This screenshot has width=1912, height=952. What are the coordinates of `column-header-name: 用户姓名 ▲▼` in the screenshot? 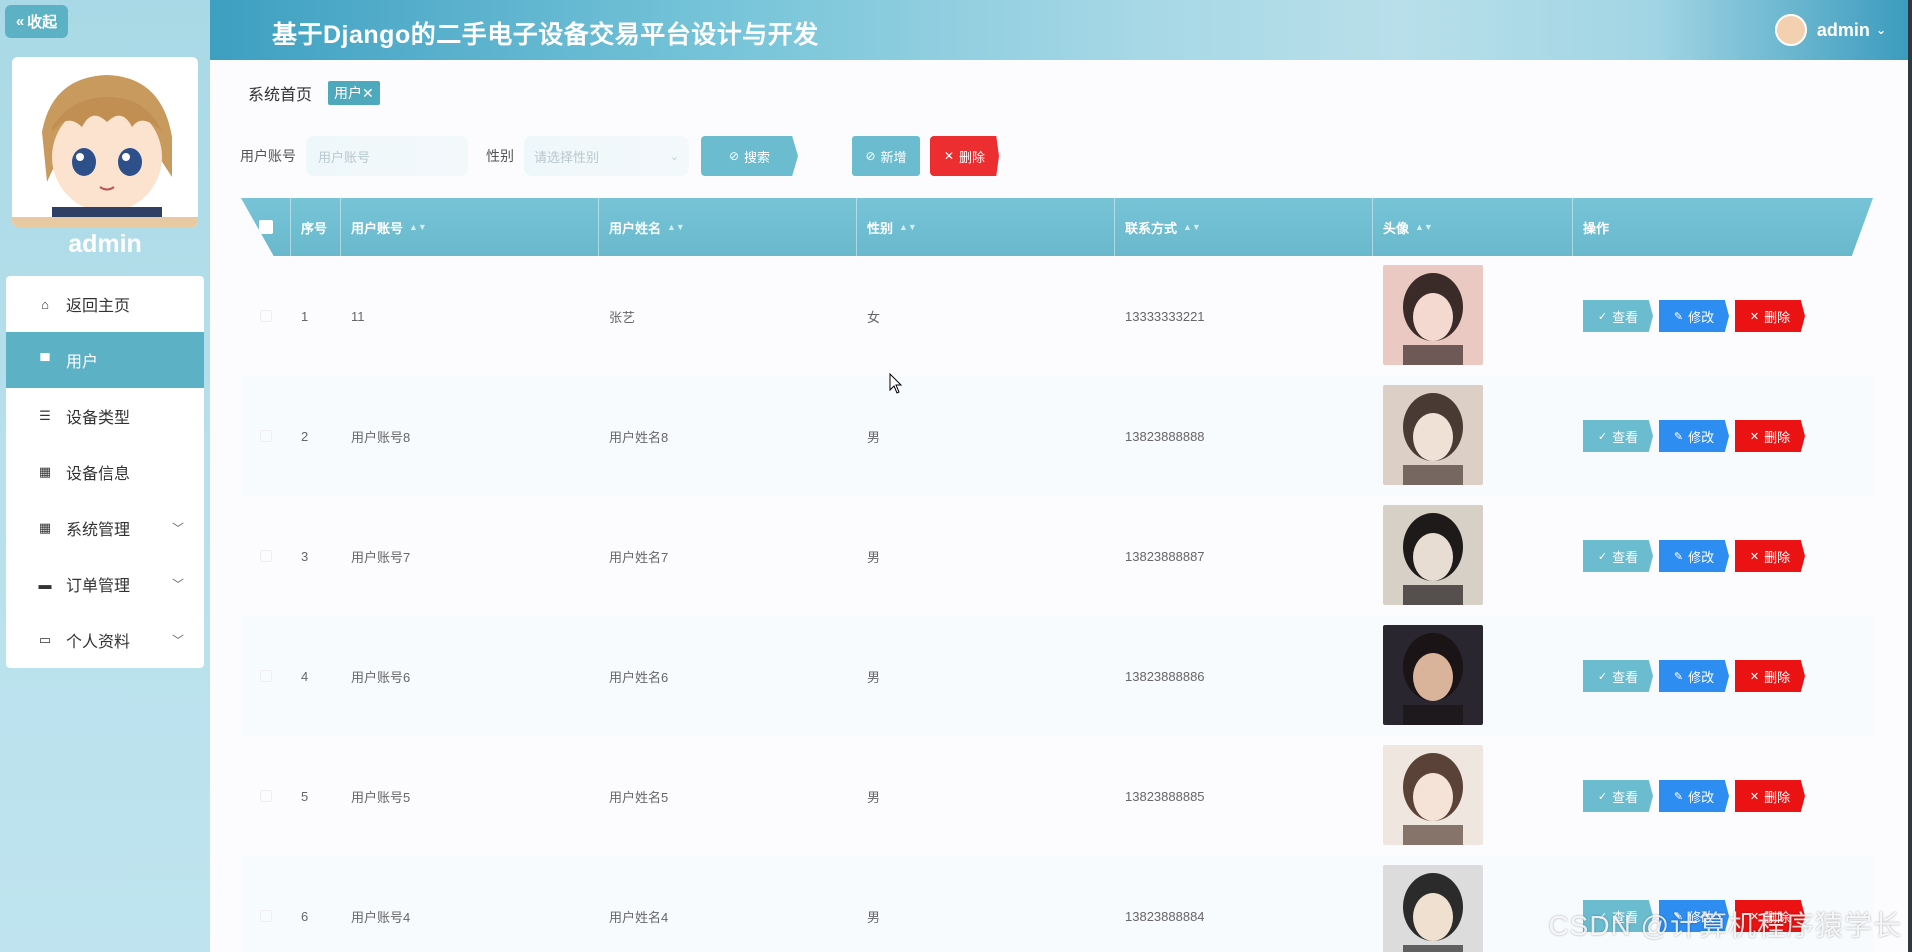 It's located at (728, 227).